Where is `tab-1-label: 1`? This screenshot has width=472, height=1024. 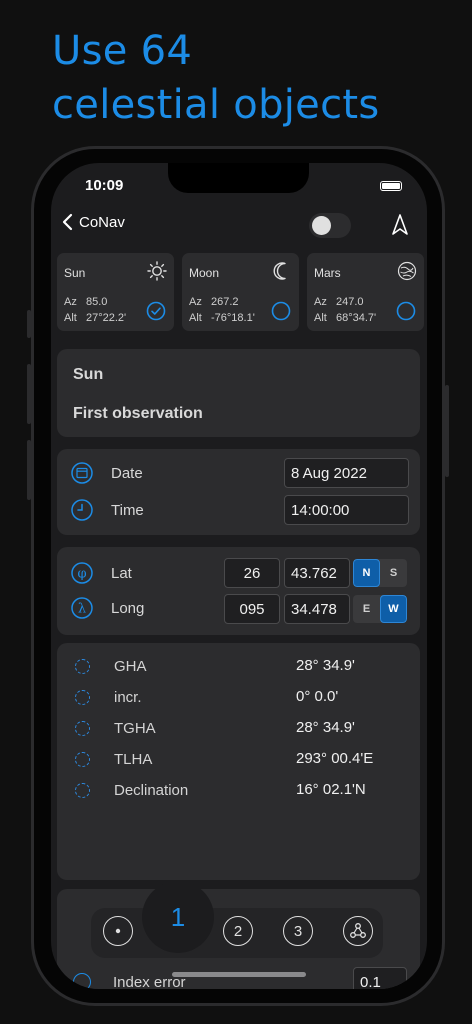 tab-1-label: 1 is located at coordinates (178, 916).